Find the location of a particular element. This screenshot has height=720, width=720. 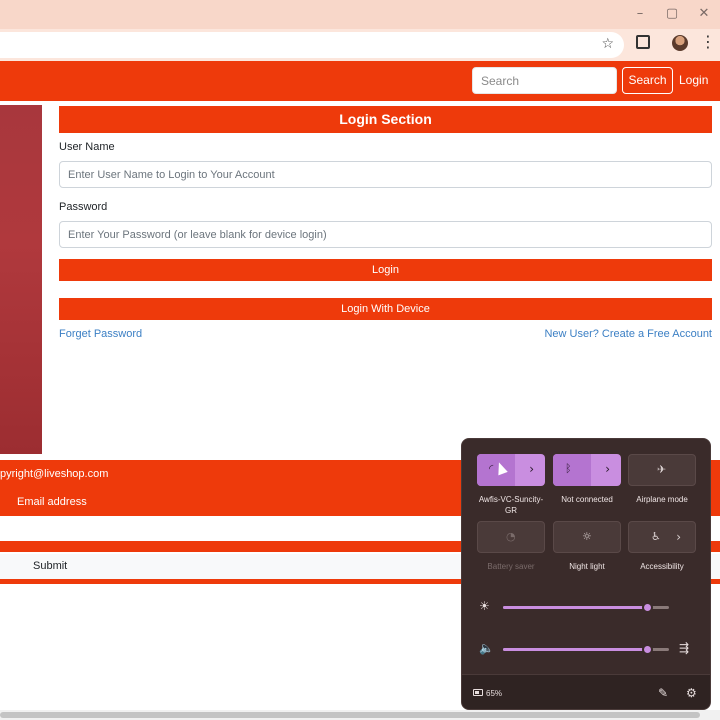

airplane-mode-tile: ✈ is located at coordinates (662, 470).